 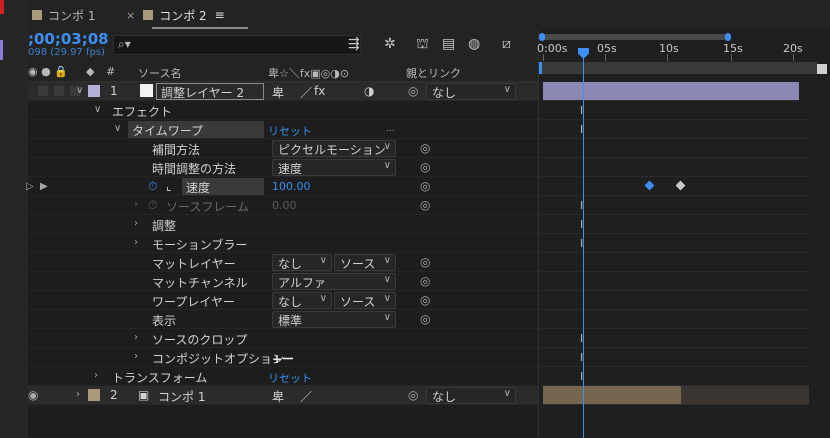 What do you see at coordinates (448, 44) in the screenshot?
I see `frame-blending-icon: ▤` at bounding box center [448, 44].